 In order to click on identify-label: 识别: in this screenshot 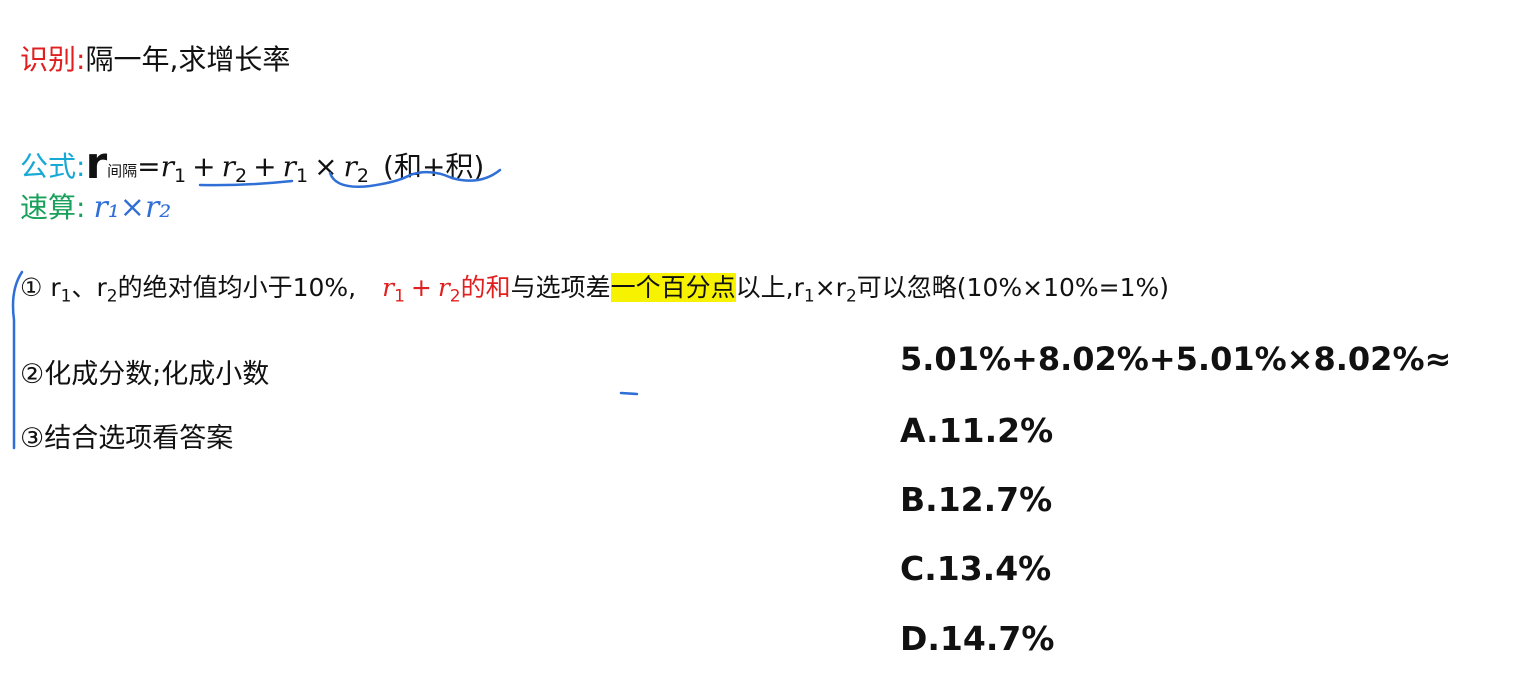, I will do `click(53, 59)`.